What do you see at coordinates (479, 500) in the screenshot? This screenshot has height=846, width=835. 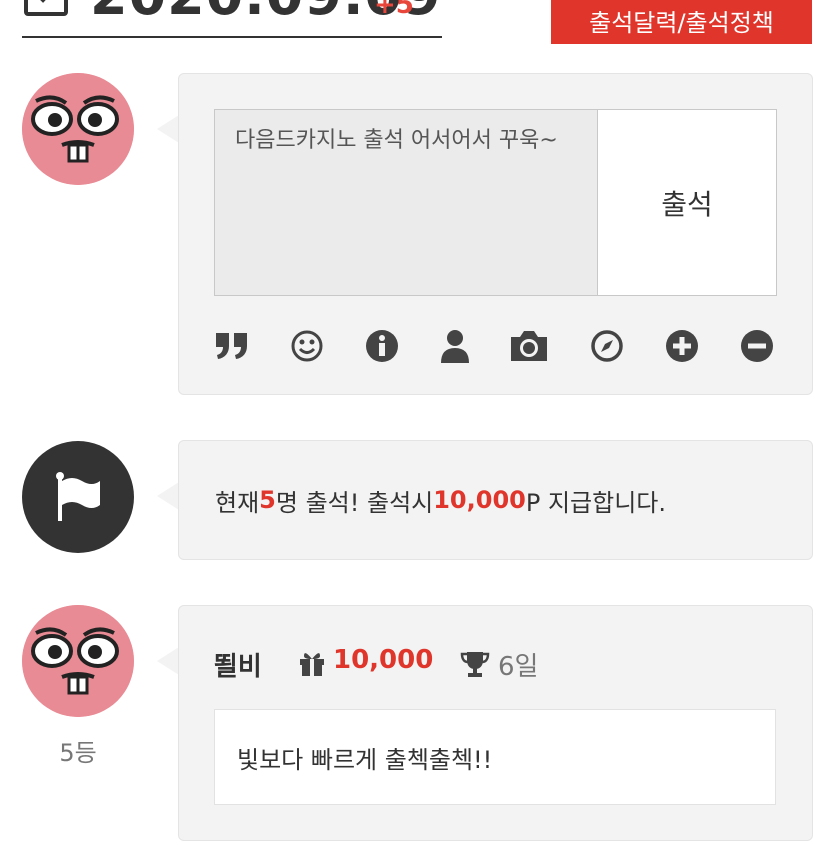 I see `notice-points: 10,000` at bounding box center [479, 500].